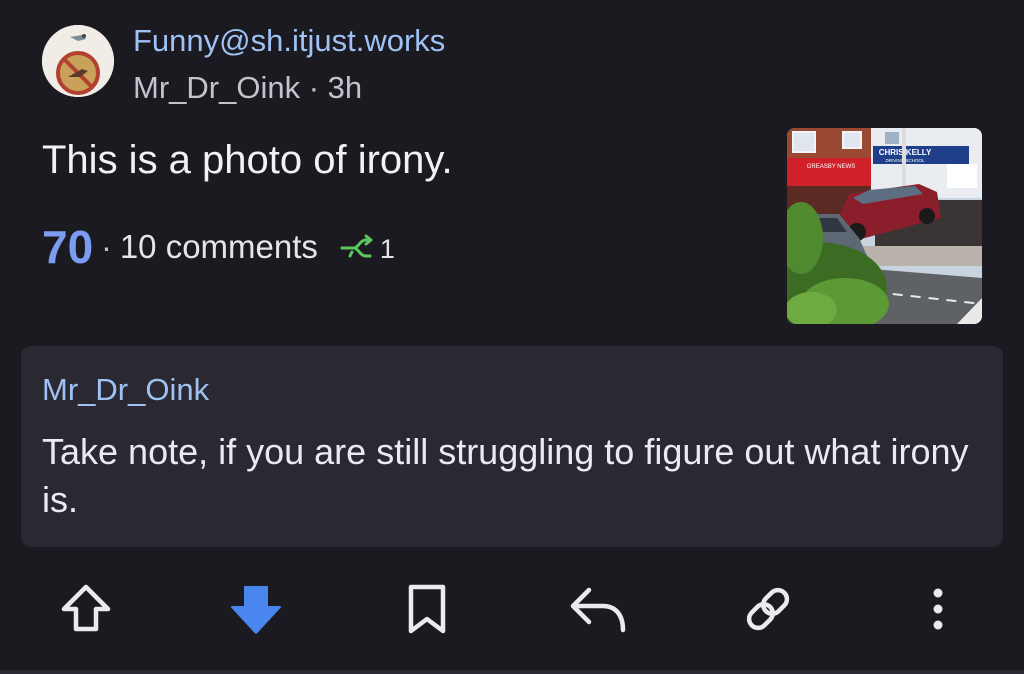 The width and height of the screenshot is (1024, 674). I want to click on post-age: 3h, so click(345, 87).